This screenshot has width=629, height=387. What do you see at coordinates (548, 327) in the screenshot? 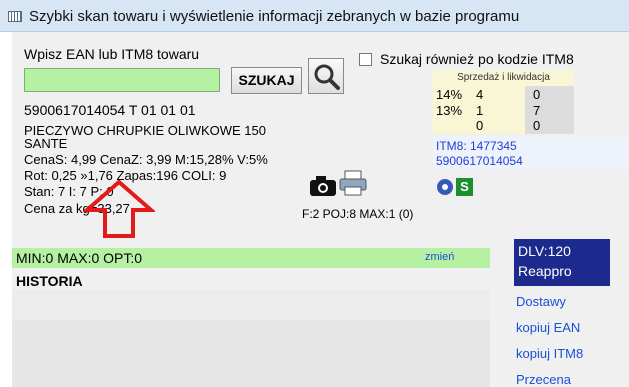
I see `copy-ean-link: kopiuj EAN` at bounding box center [548, 327].